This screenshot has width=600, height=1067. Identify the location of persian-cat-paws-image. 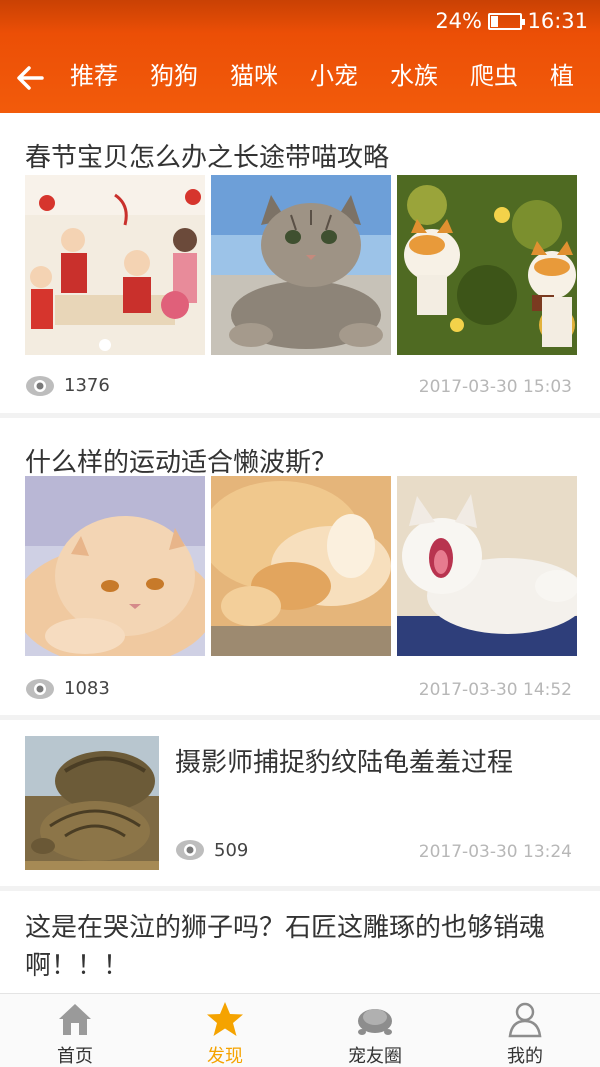
(301, 566).